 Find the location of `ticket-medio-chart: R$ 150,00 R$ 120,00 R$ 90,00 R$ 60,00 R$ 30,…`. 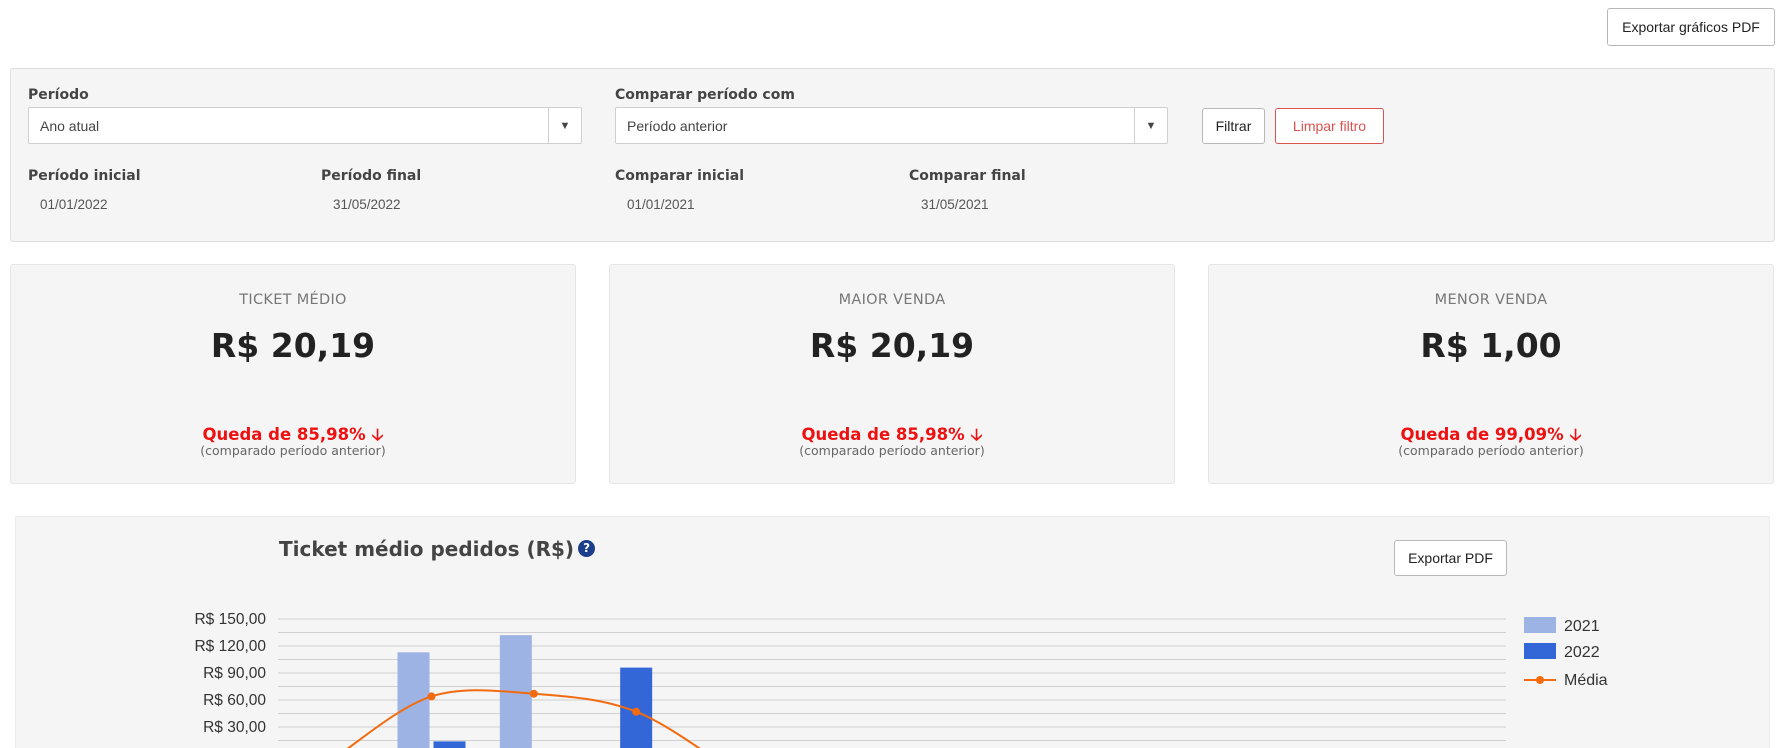

ticket-medio-chart: R$ 150,00 R$ 120,00 R$ 90,00 R$ 60,00 R$ 30,… is located at coordinates (901, 679).